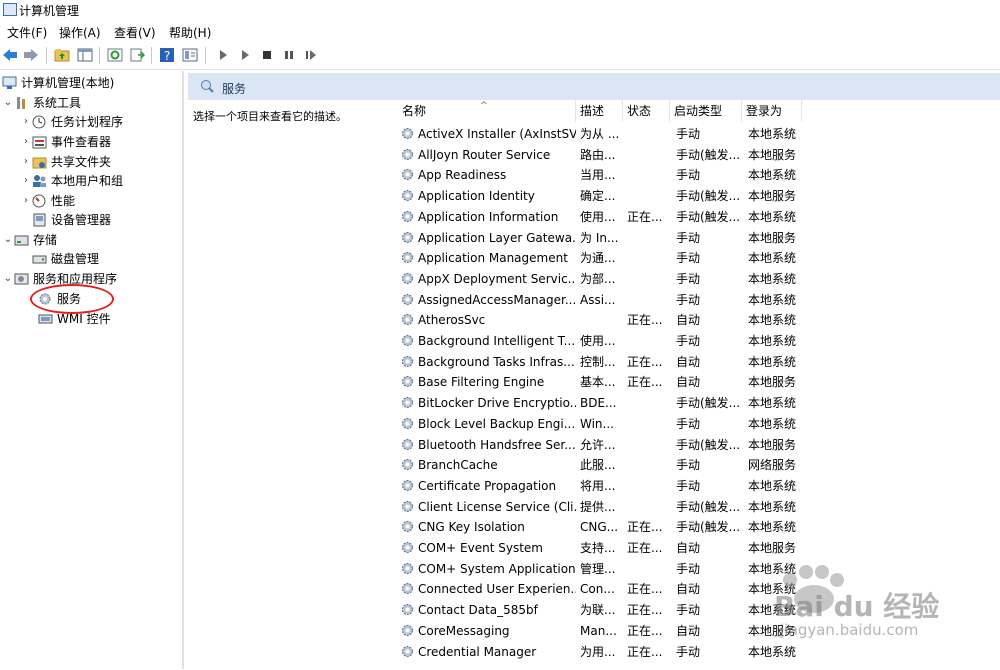 This screenshot has height=670, width=1000. I want to click on menu-action: 操作(A), so click(80, 32).